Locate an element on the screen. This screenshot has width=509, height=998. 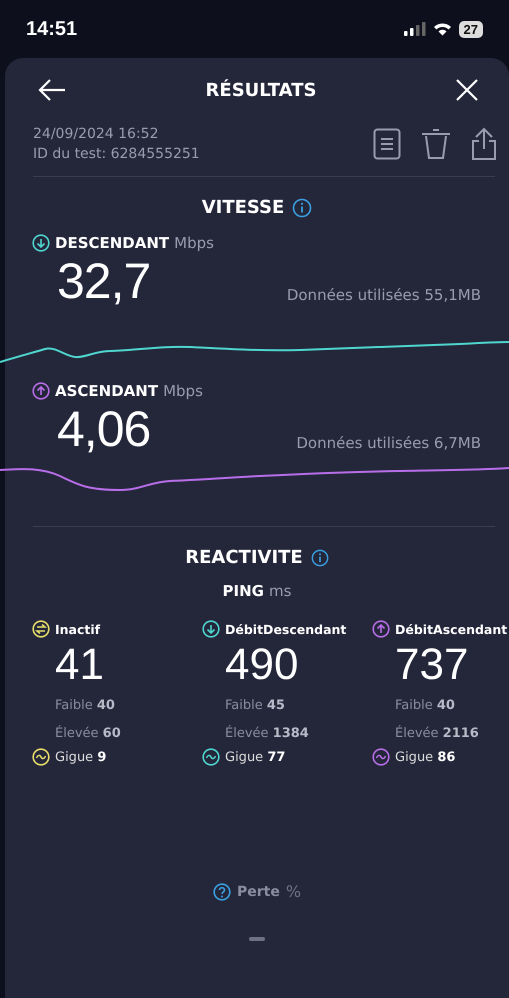
screen-title: RÉSULTATS is located at coordinates (261, 90).